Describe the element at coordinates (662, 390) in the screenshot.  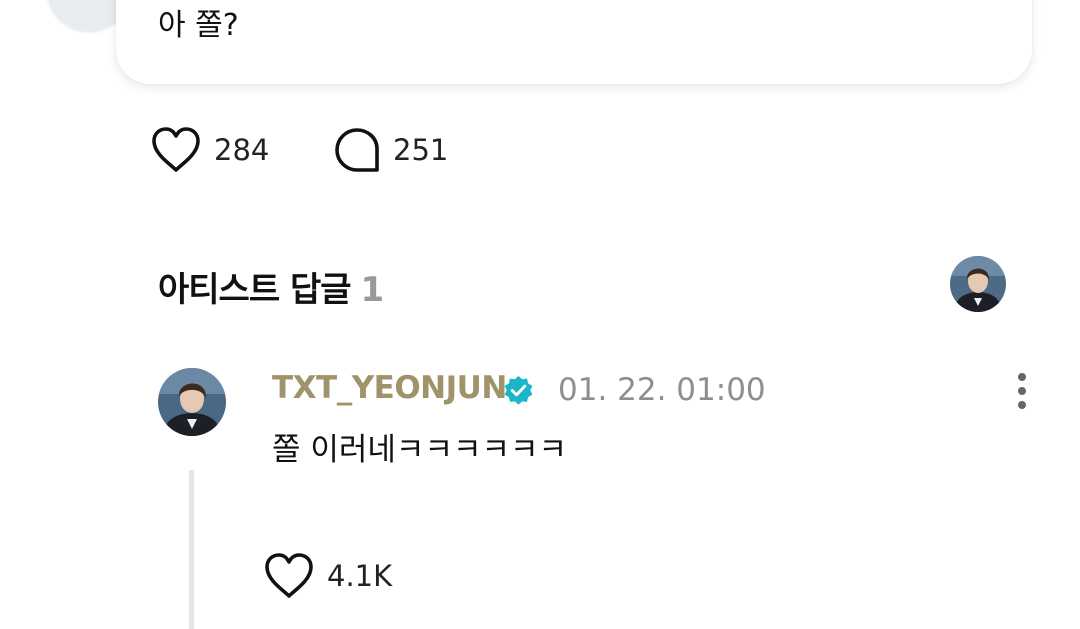
I see `reply-timestamp: 01. 22. 01:00` at that location.